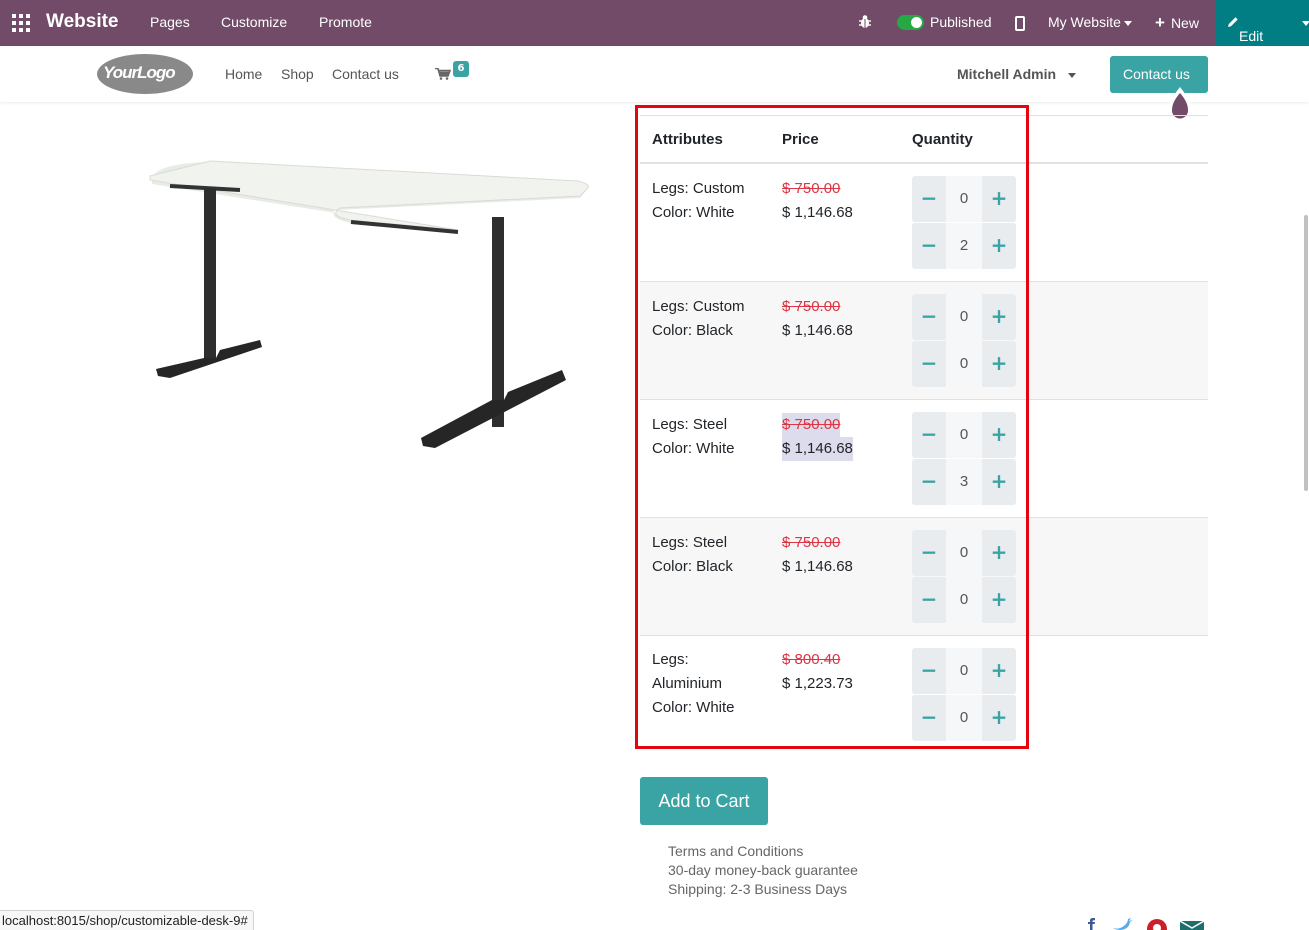  Describe the element at coordinates (910, 22) in the screenshot. I see `published-toggle` at that location.